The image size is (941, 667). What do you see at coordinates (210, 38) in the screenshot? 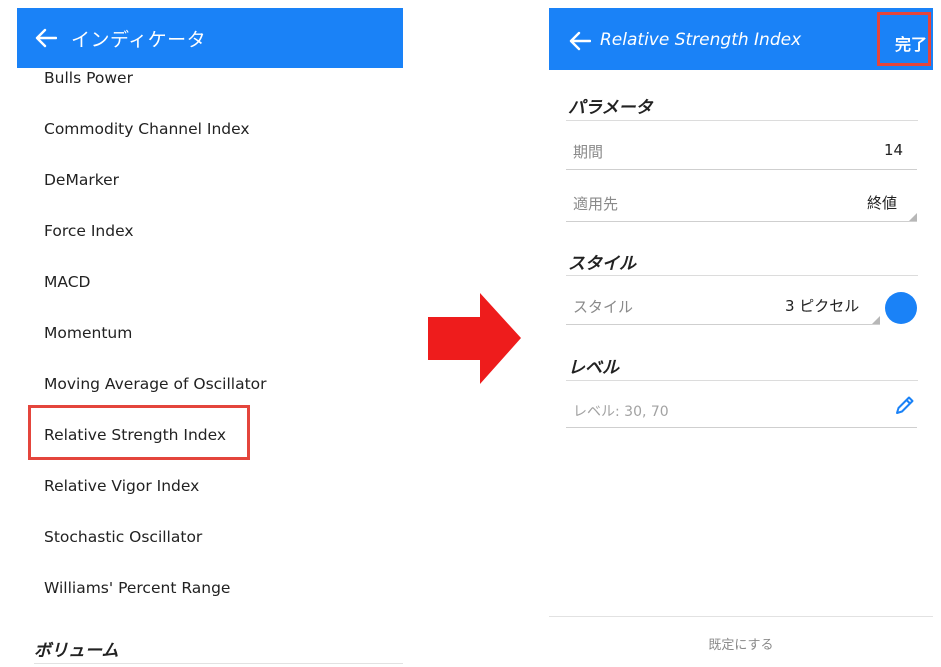
I see `left-app-bar: インディケータ` at bounding box center [210, 38].